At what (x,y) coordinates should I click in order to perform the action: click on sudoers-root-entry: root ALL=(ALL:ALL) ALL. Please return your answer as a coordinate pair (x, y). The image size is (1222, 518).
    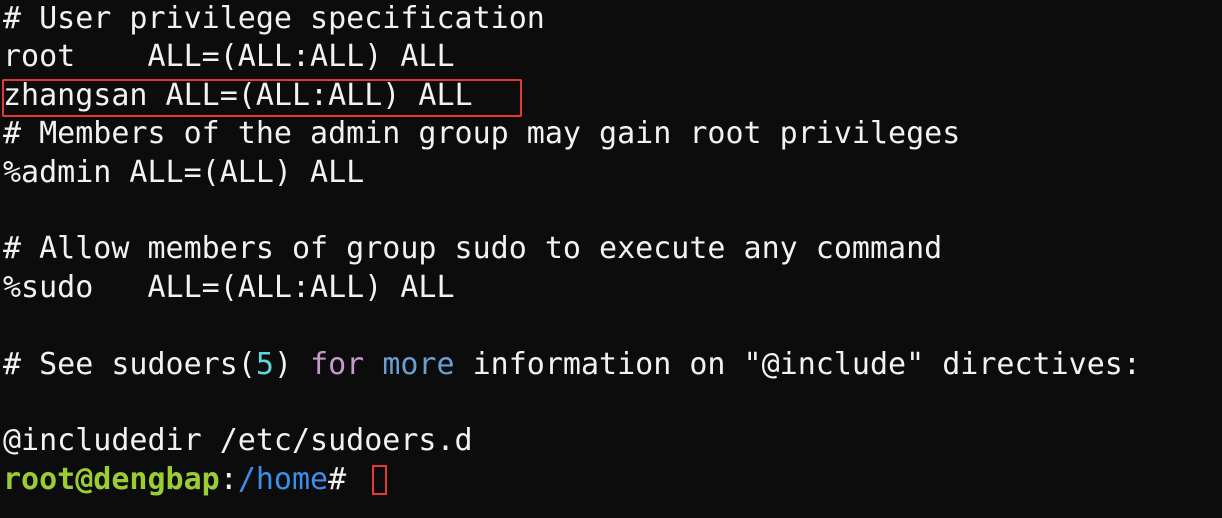
    Looking at the image, I should click on (229, 57).